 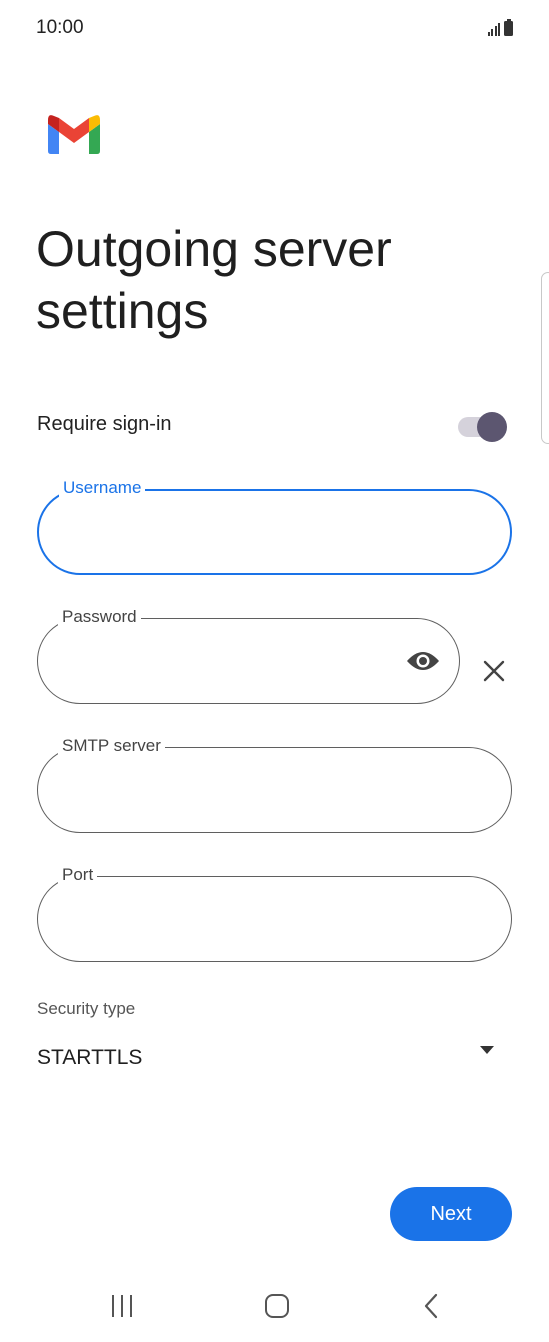 What do you see at coordinates (60, 27) in the screenshot?
I see `status-time: 10:00` at bounding box center [60, 27].